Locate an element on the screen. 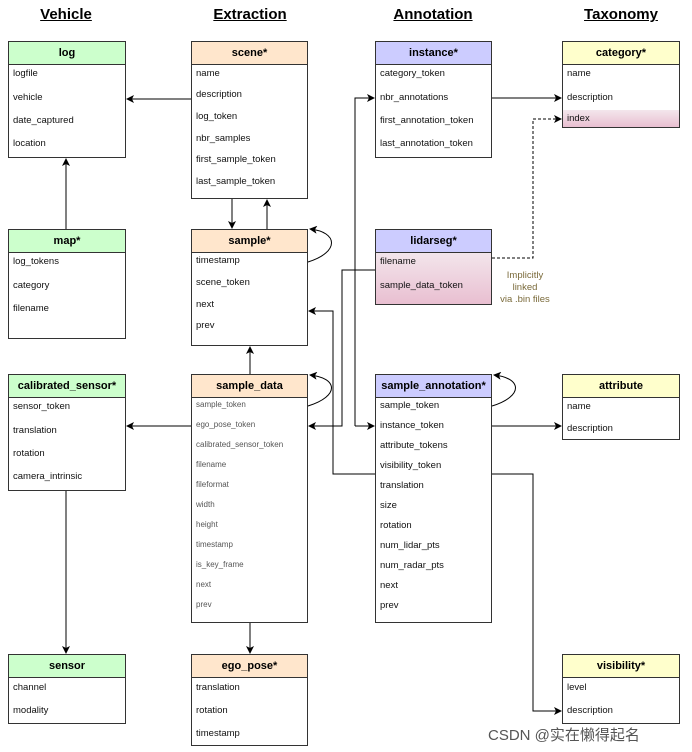  table-field: sample_data_token is located at coordinates (421, 285).